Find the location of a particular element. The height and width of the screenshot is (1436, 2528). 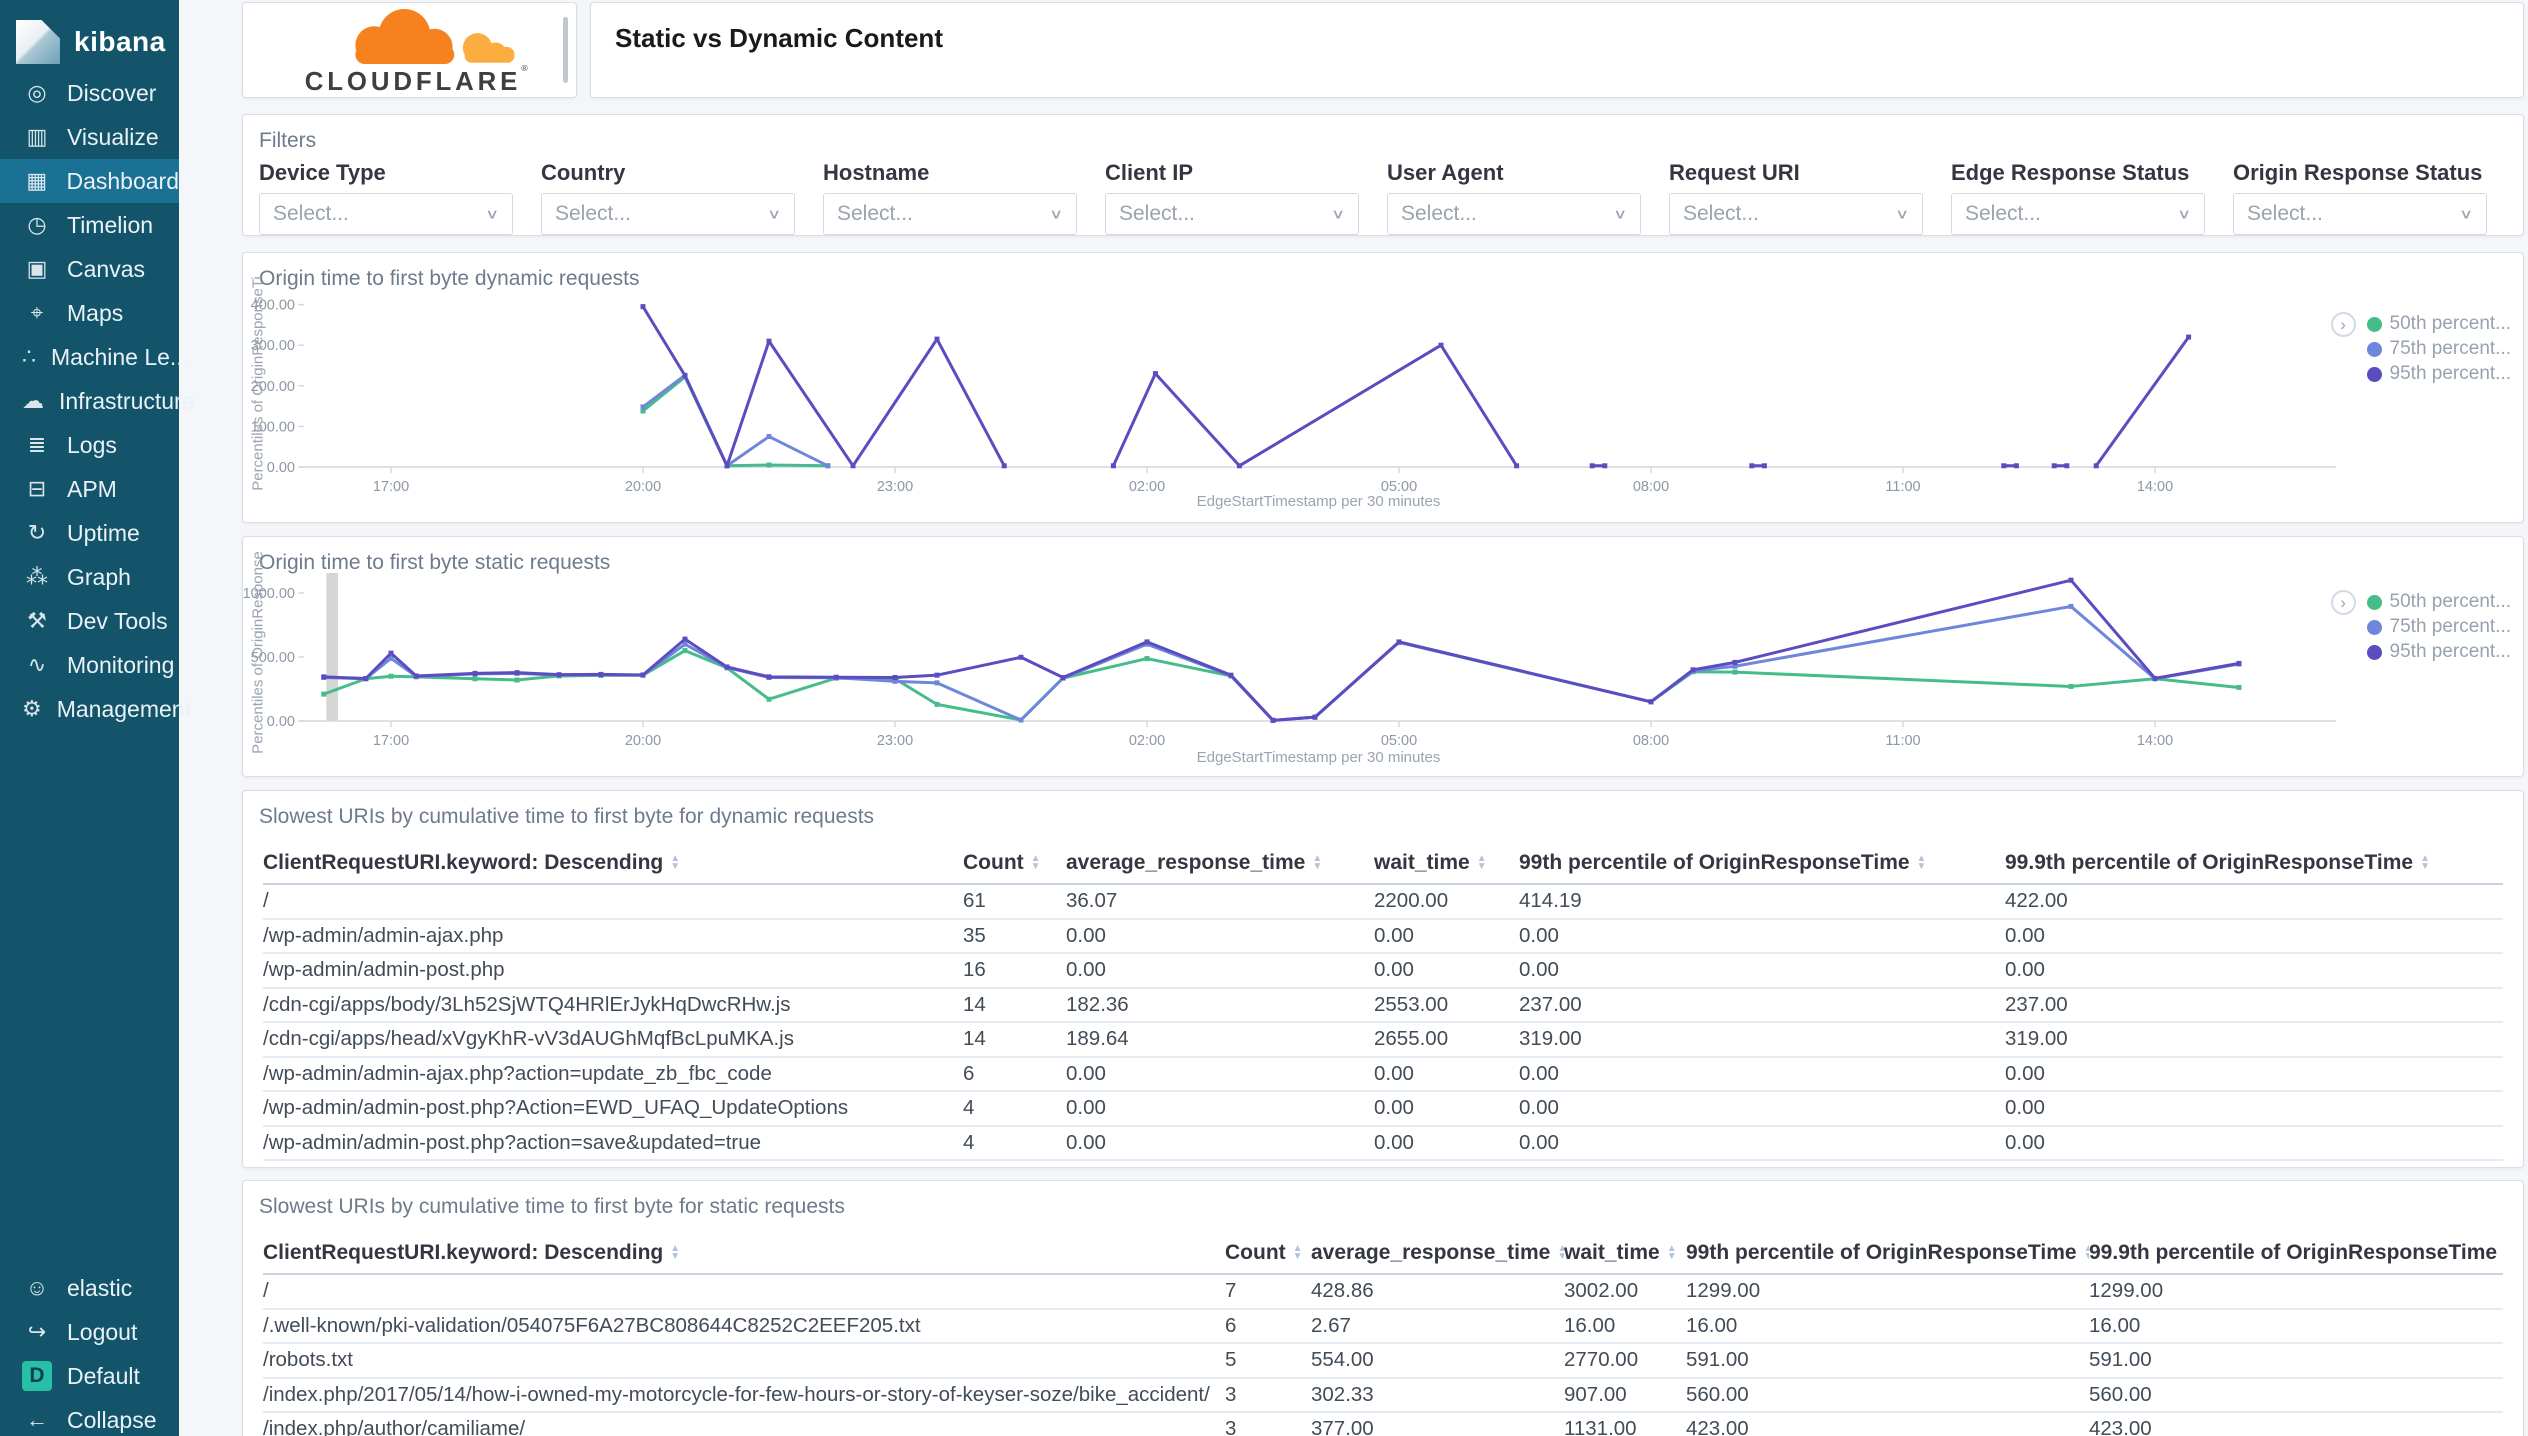

sidebar-item-apm: ⊟ APM is located at coordinates (89, 489).